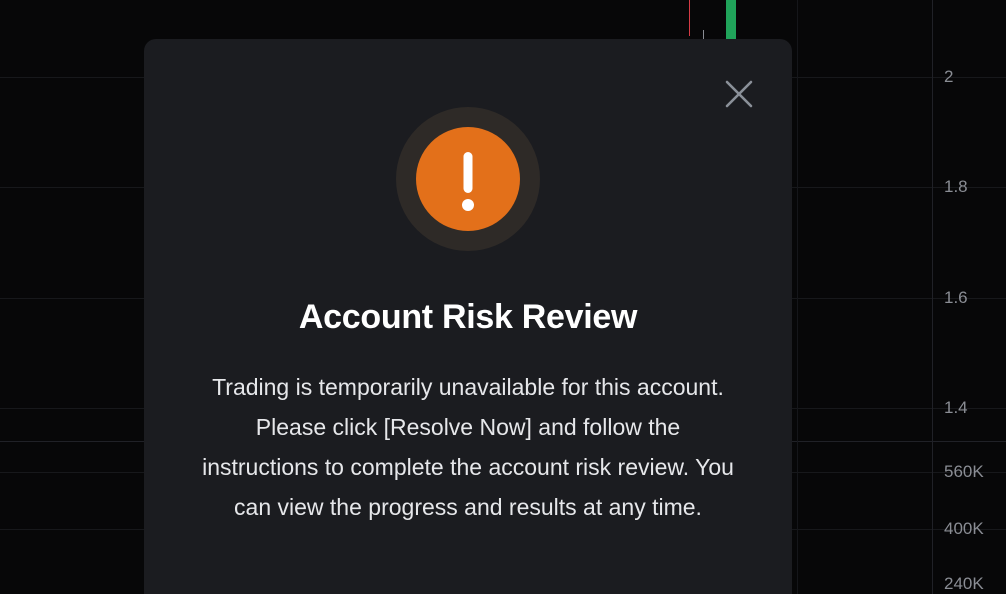 This screenshot has height=594, width=1006. Describe the element at coordinates (964, 528) in the screenshot. I see `axis-label: 400K` at that location.